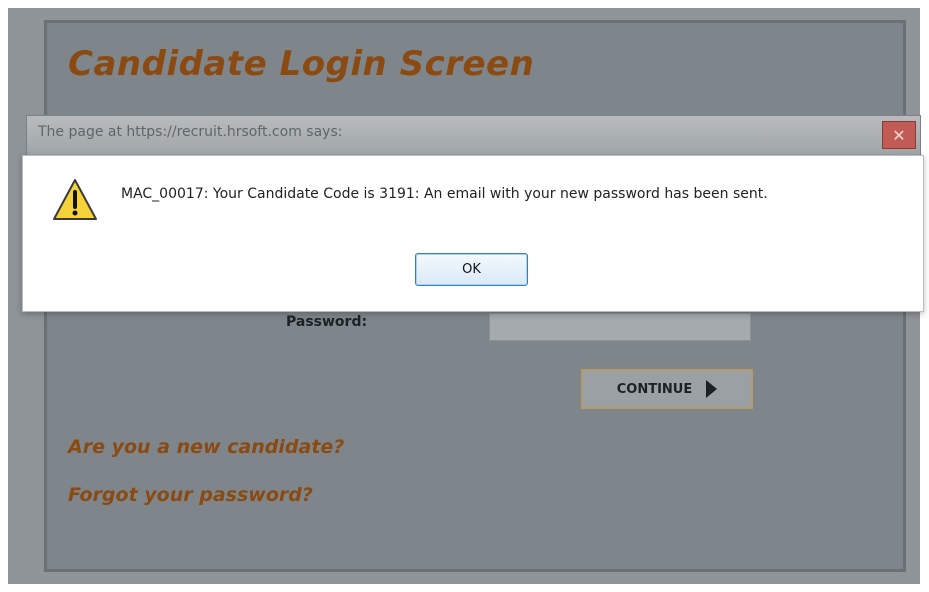  I want to click on password-label: Password:, so click(327, 322).